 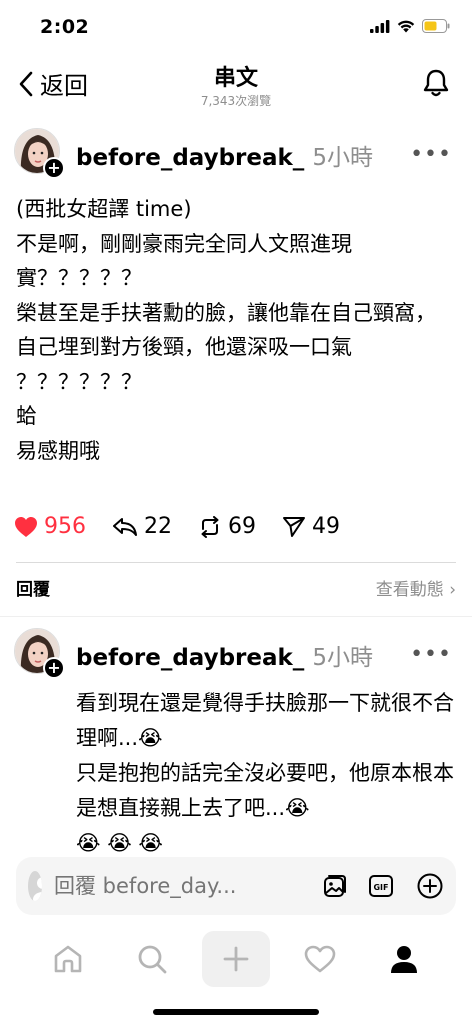 I want to click on tab-activity, so click(x=320, y=959).